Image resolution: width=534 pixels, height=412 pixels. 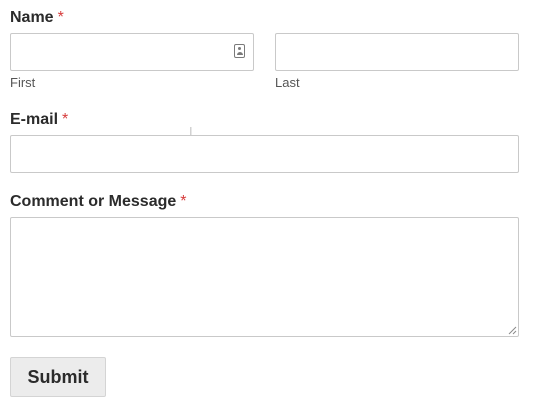 I want to click on name-label: Name *, so click(x=37, y=18).